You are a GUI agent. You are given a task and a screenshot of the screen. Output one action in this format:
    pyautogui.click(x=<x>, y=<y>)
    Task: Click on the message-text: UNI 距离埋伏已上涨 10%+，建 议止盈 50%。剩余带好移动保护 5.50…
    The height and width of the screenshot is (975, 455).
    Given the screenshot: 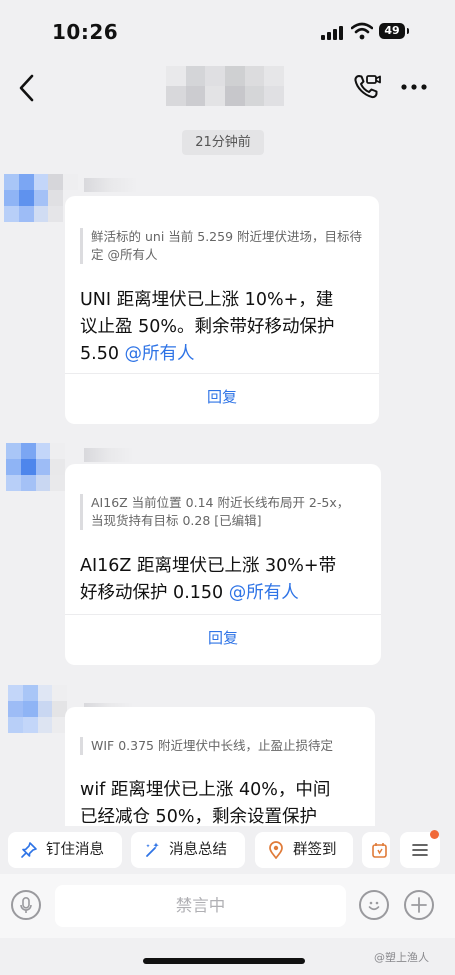 What is the action you would take?
    pyautogui.click(x=222, y=327)
    